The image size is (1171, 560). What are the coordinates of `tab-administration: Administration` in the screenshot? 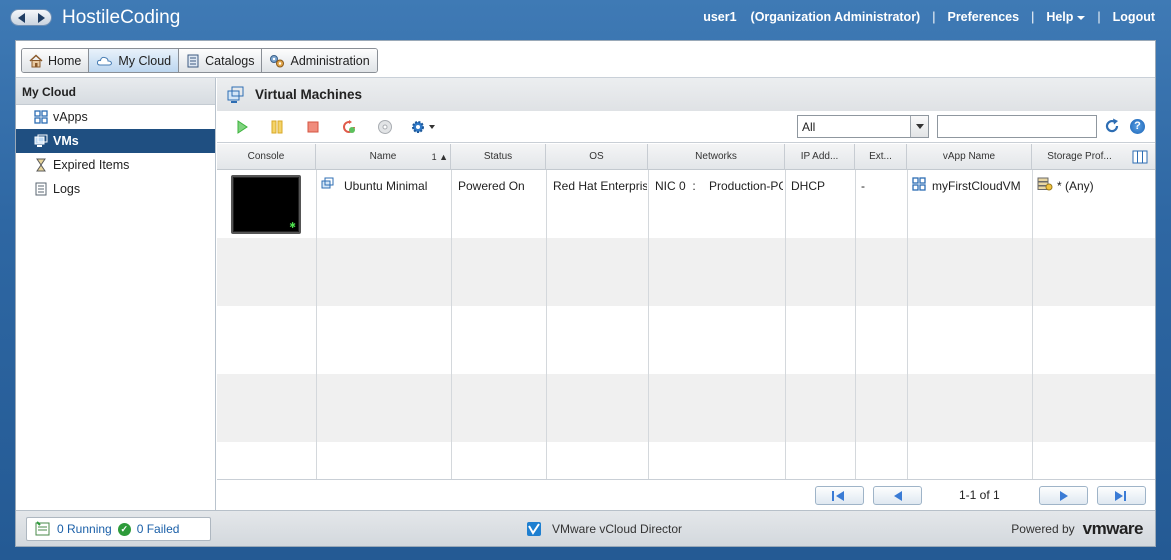 It's located at (319, 60).